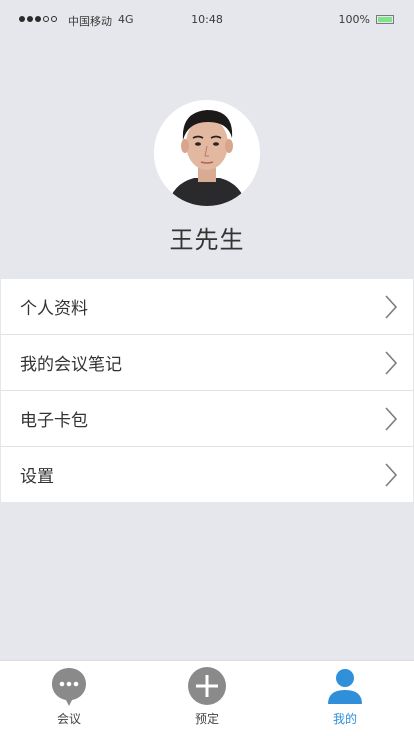 The width and height of the screenshot is (414, 736). I want to click on tab-booking: 预定, so click(207, 698).